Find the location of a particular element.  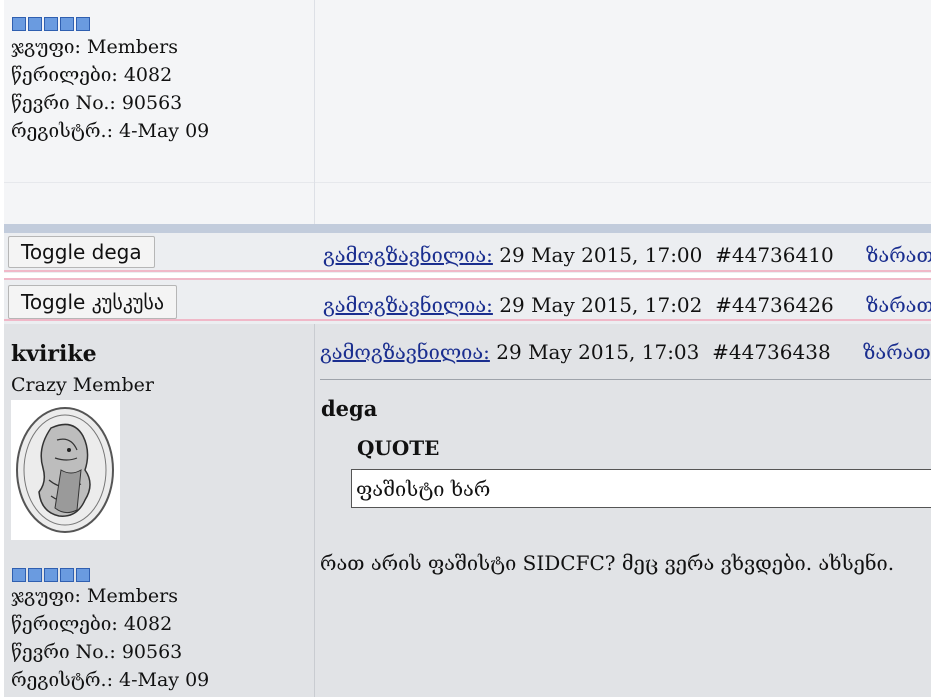

avatar-image is located at coordinates (65, 470).